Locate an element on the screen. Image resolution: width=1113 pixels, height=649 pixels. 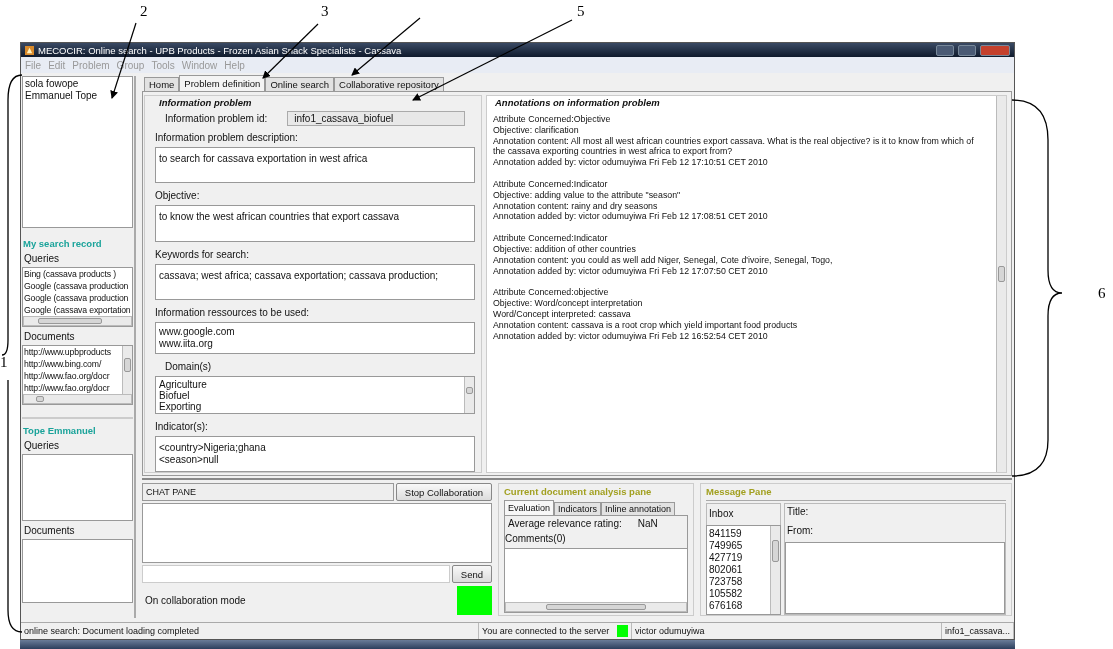
section-title: My search record is located at coordinates (62, 243).